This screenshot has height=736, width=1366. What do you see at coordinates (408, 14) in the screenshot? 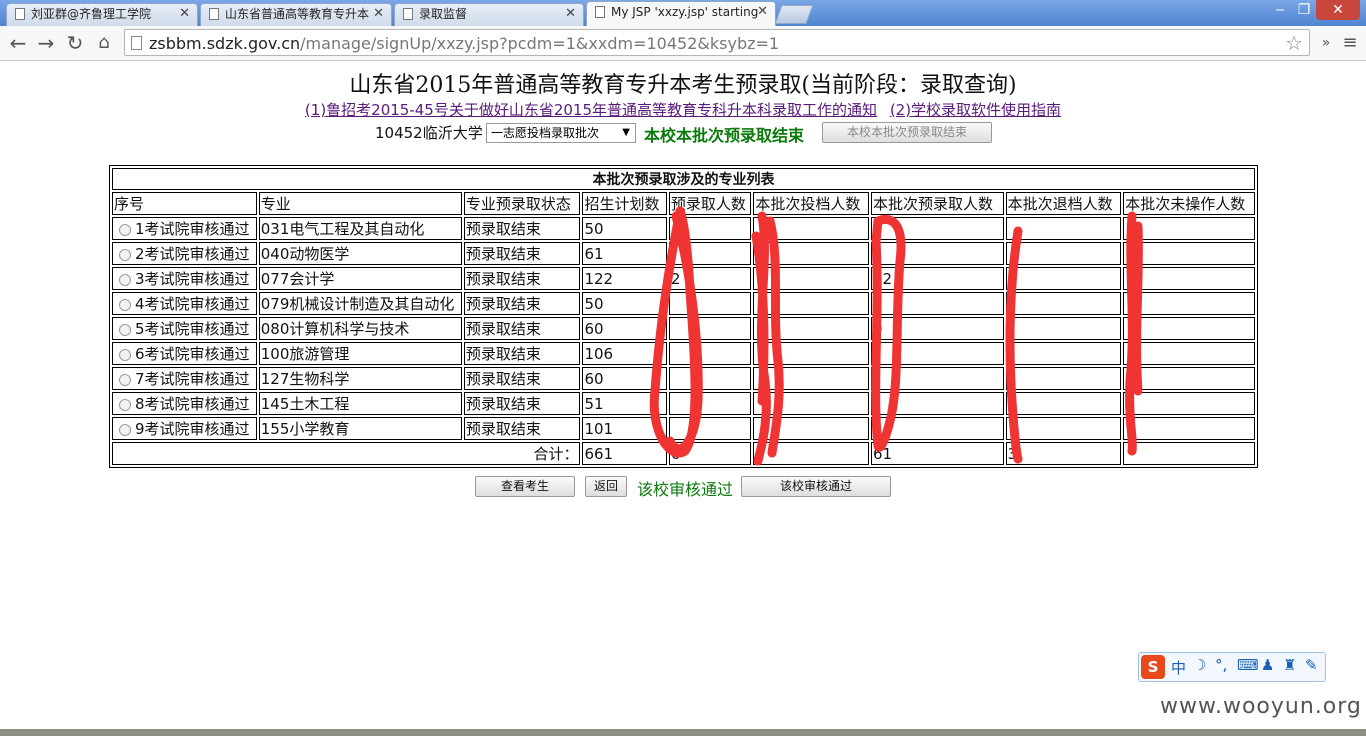
I see `page-icon` at bounding box center [408, 14].